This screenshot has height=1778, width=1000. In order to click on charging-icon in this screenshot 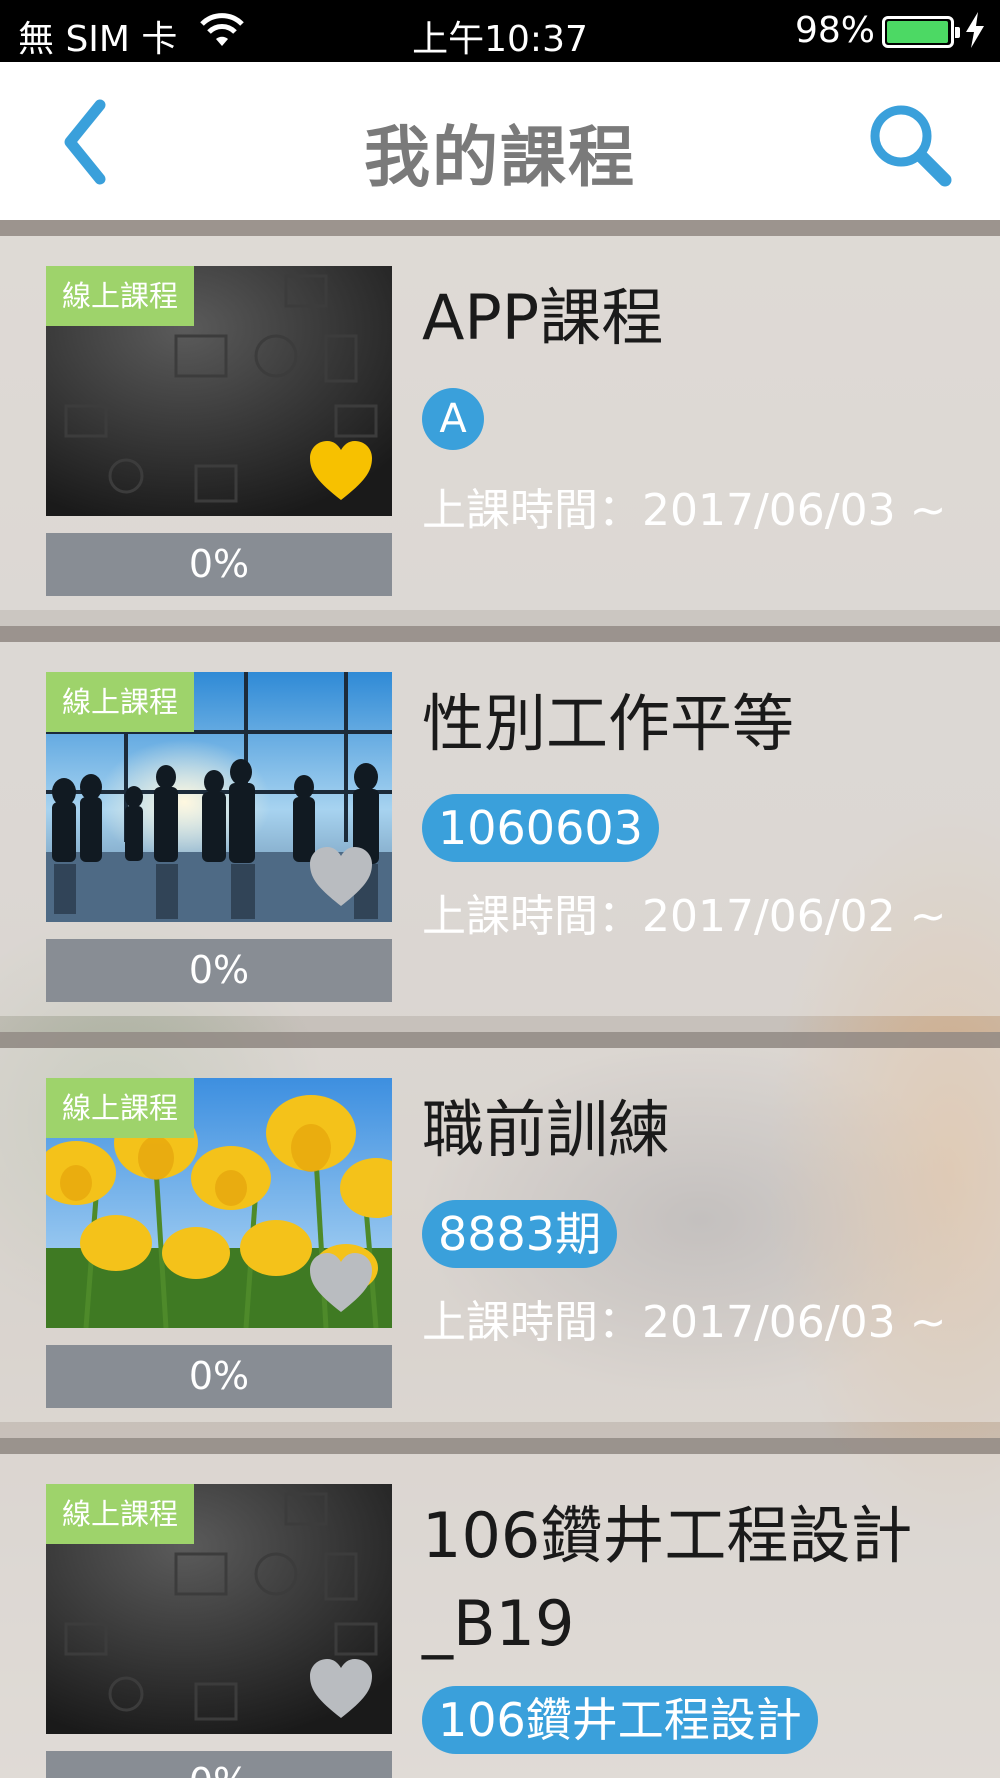, I will do `click(975, 30)`.